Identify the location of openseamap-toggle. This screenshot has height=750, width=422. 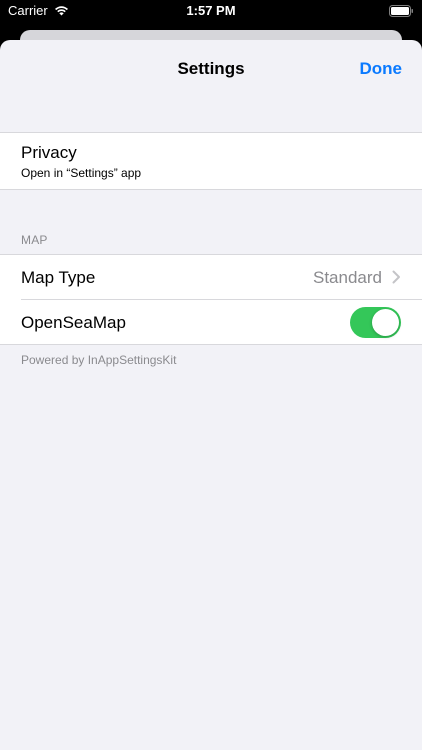
(375, 322).